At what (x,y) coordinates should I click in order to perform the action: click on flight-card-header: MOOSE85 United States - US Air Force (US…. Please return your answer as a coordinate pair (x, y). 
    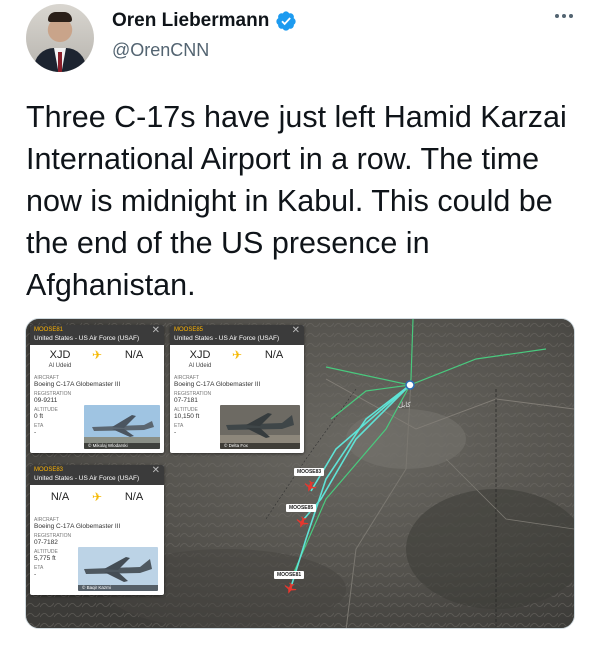
    Looking at the image, I should click on (237, 335).